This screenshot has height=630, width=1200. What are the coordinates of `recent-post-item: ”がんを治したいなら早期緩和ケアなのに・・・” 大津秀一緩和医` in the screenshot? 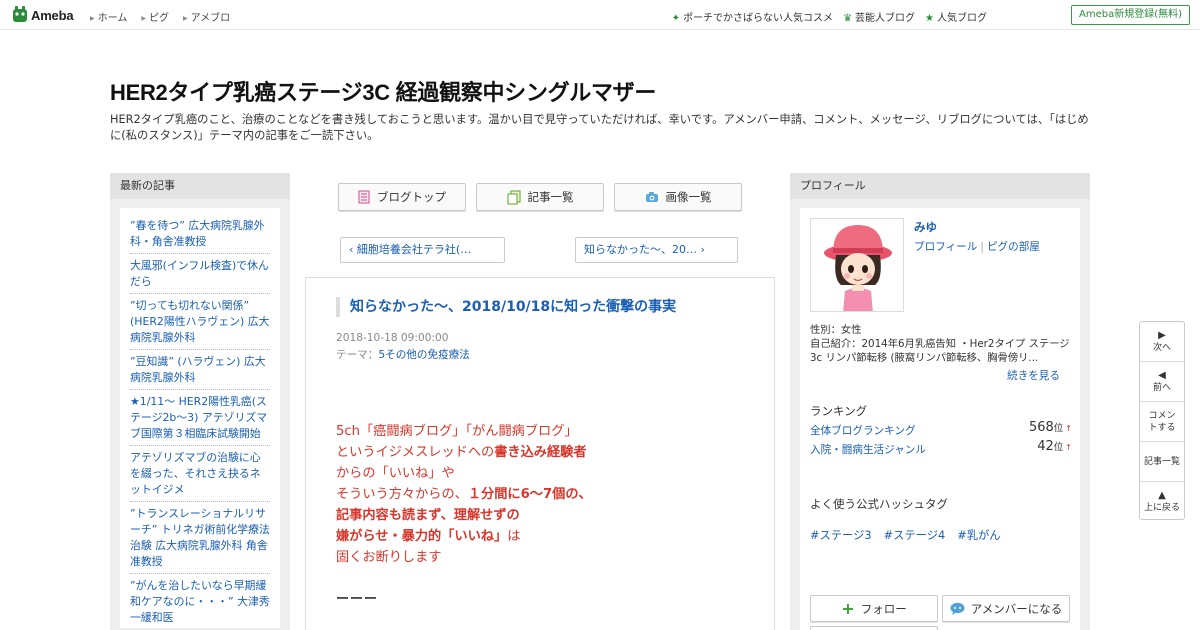 It's located at (200, 601).